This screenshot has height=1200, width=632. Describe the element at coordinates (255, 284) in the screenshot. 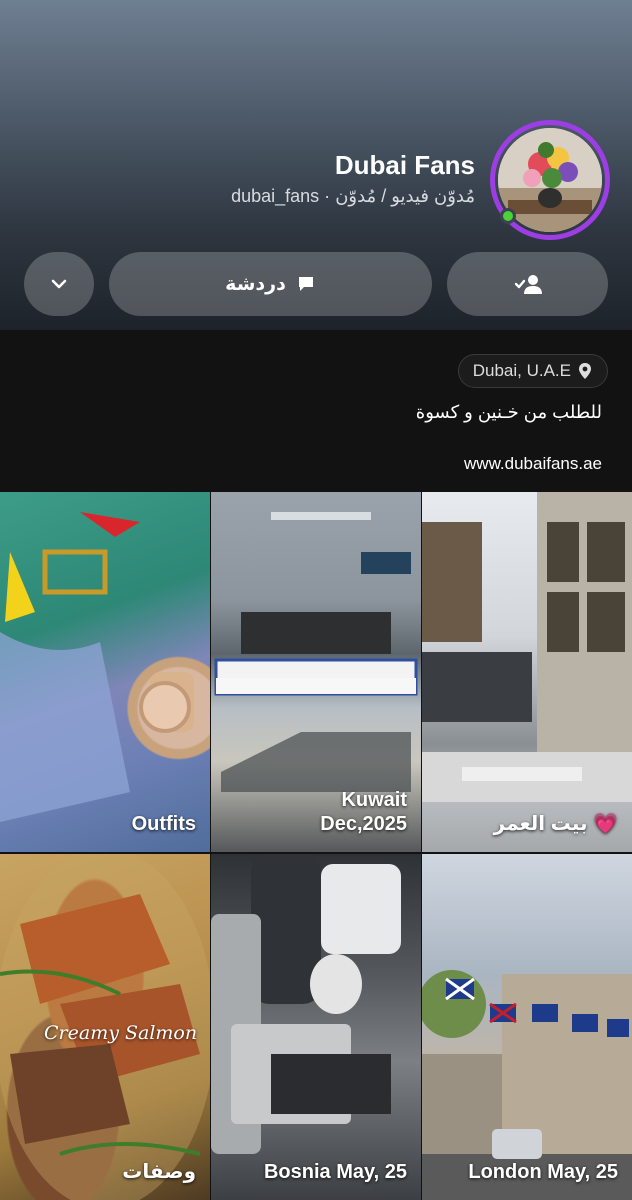

I see `chat-button-label: دردشة` at that location.